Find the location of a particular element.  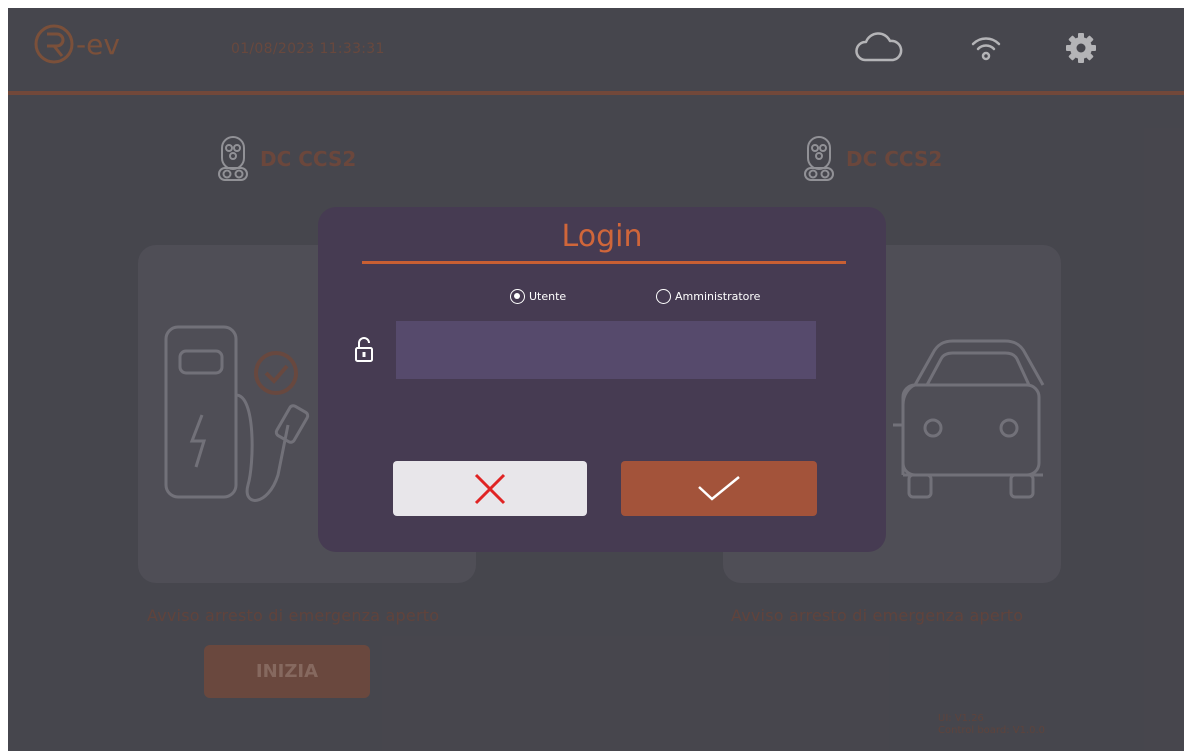

password-input is located at coordinates (606, 350).